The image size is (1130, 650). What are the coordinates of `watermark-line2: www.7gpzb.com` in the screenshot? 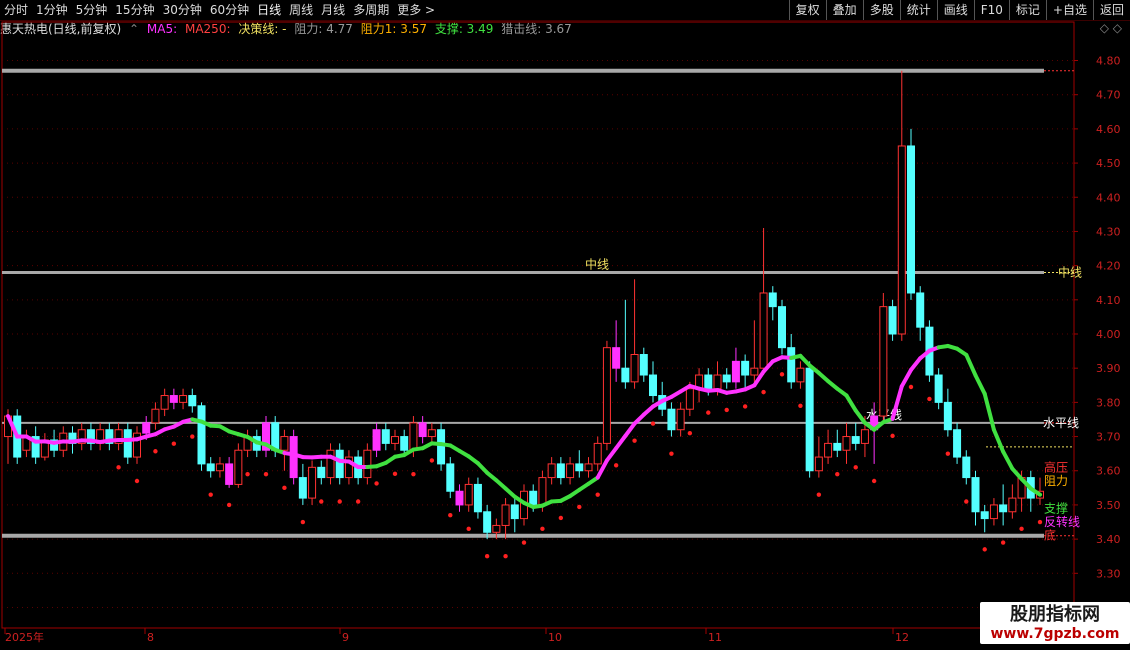 It's located at (1055, 634).